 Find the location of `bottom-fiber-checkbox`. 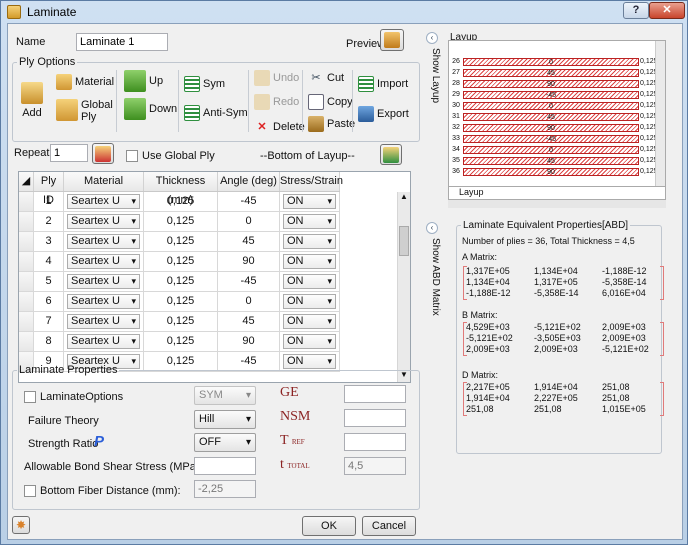

bottom-fiber-checkbox is located at coordinates (30, 491).